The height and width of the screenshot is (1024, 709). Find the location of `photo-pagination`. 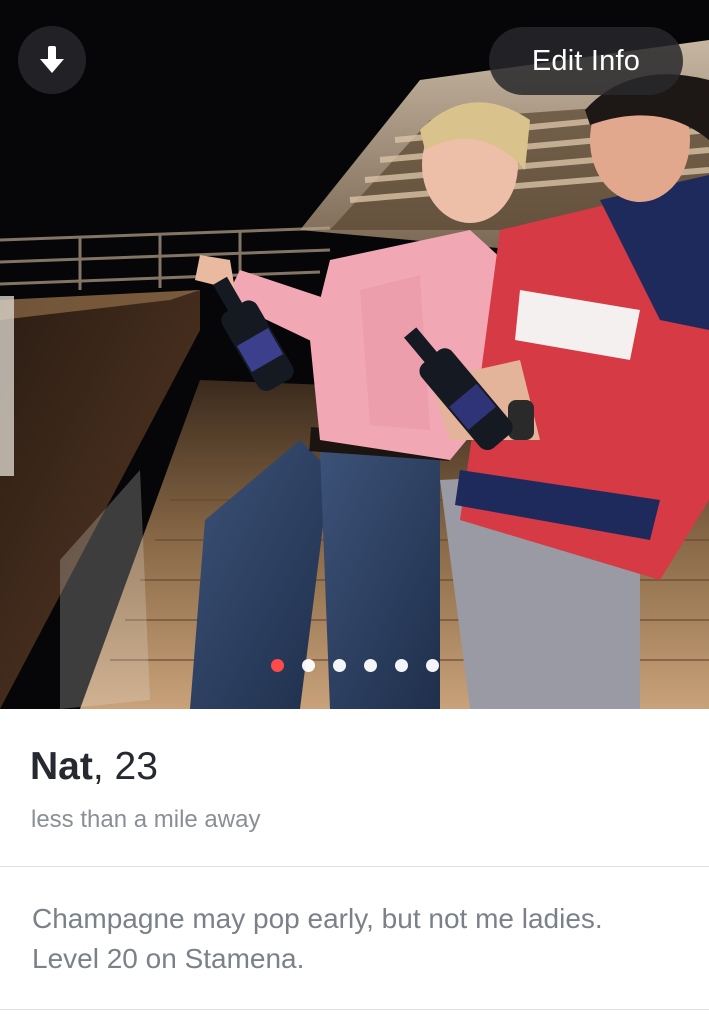

photo-pagination is located at coordinates (354, 666).